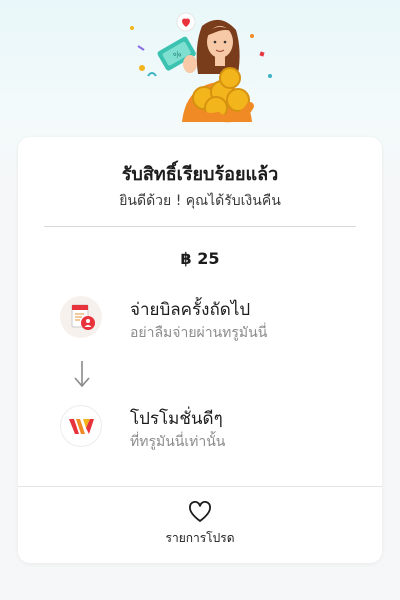 This screenshot has width=400, height=600. What do you see at coordinates (200, 258) in the screenshot?
I see `cashback-amount: ฿ 25` at bounding box center [200, 258].